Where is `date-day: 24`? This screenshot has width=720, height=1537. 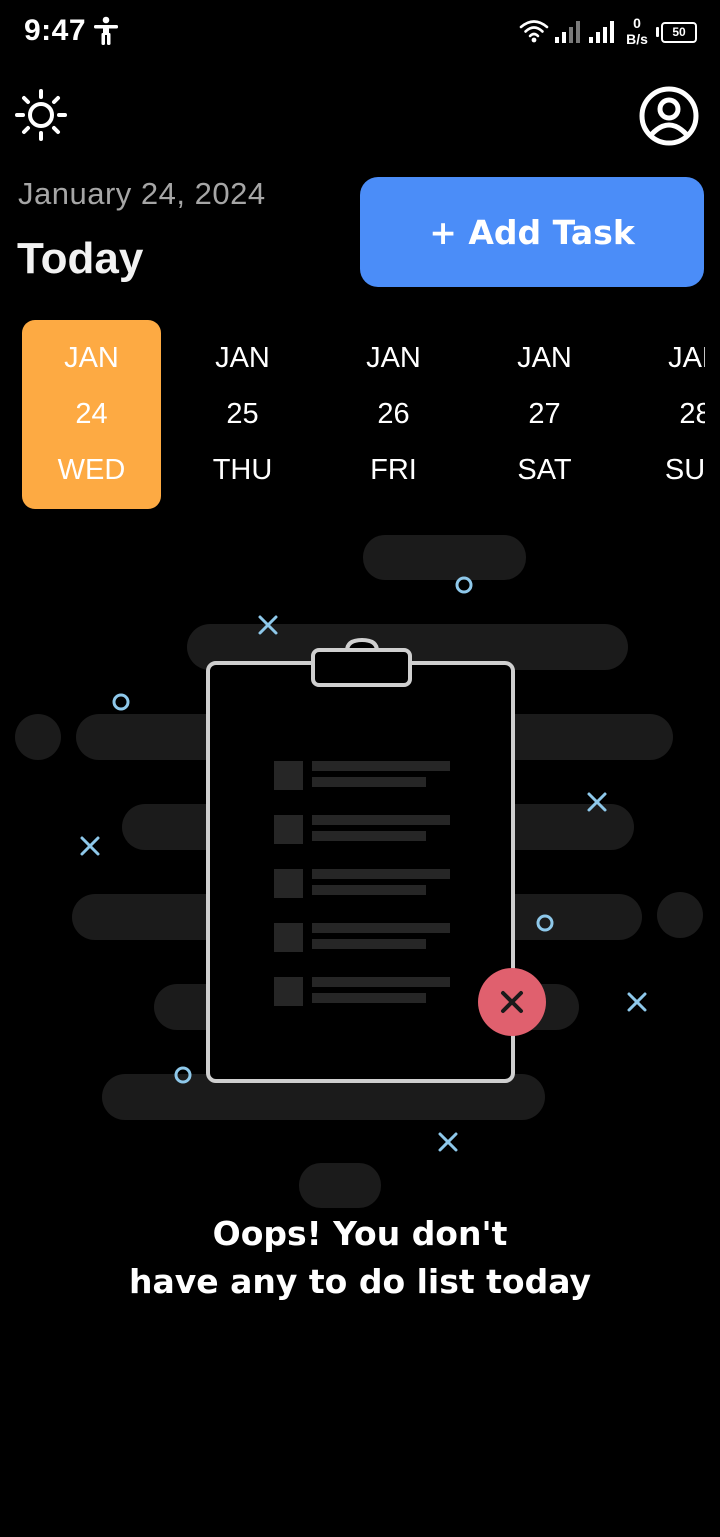 date-day: 24 is located at coordinates (91, 414).